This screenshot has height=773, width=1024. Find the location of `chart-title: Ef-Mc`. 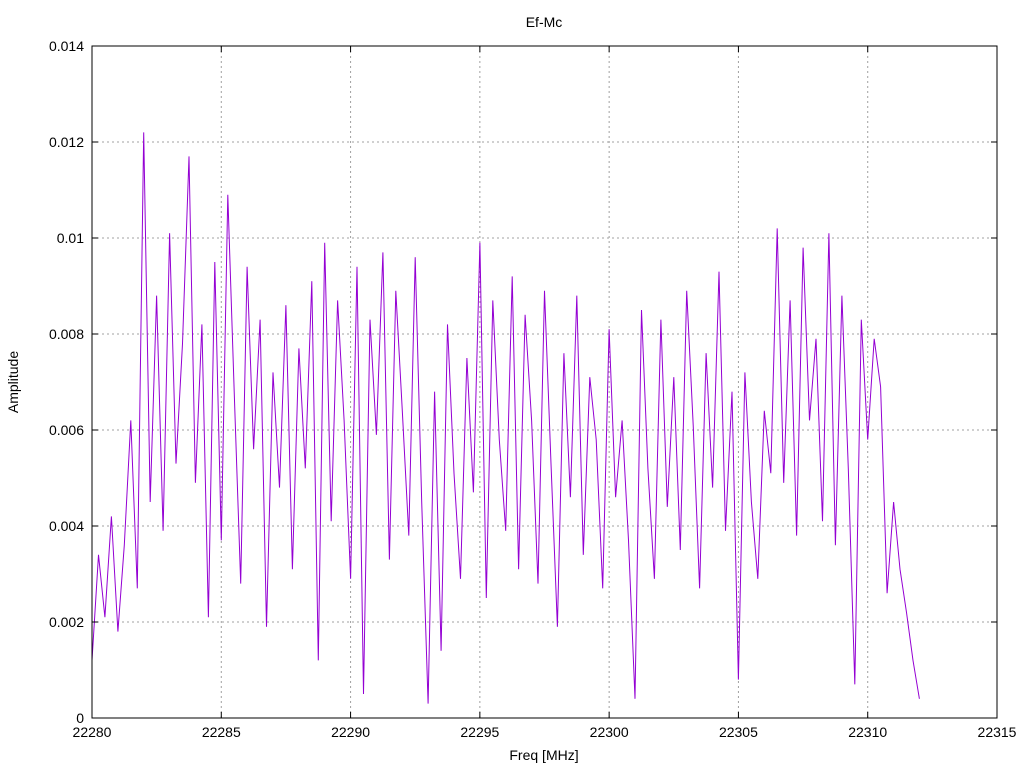

chart-title: Ef-Mc is located at coordinates (544, 22).